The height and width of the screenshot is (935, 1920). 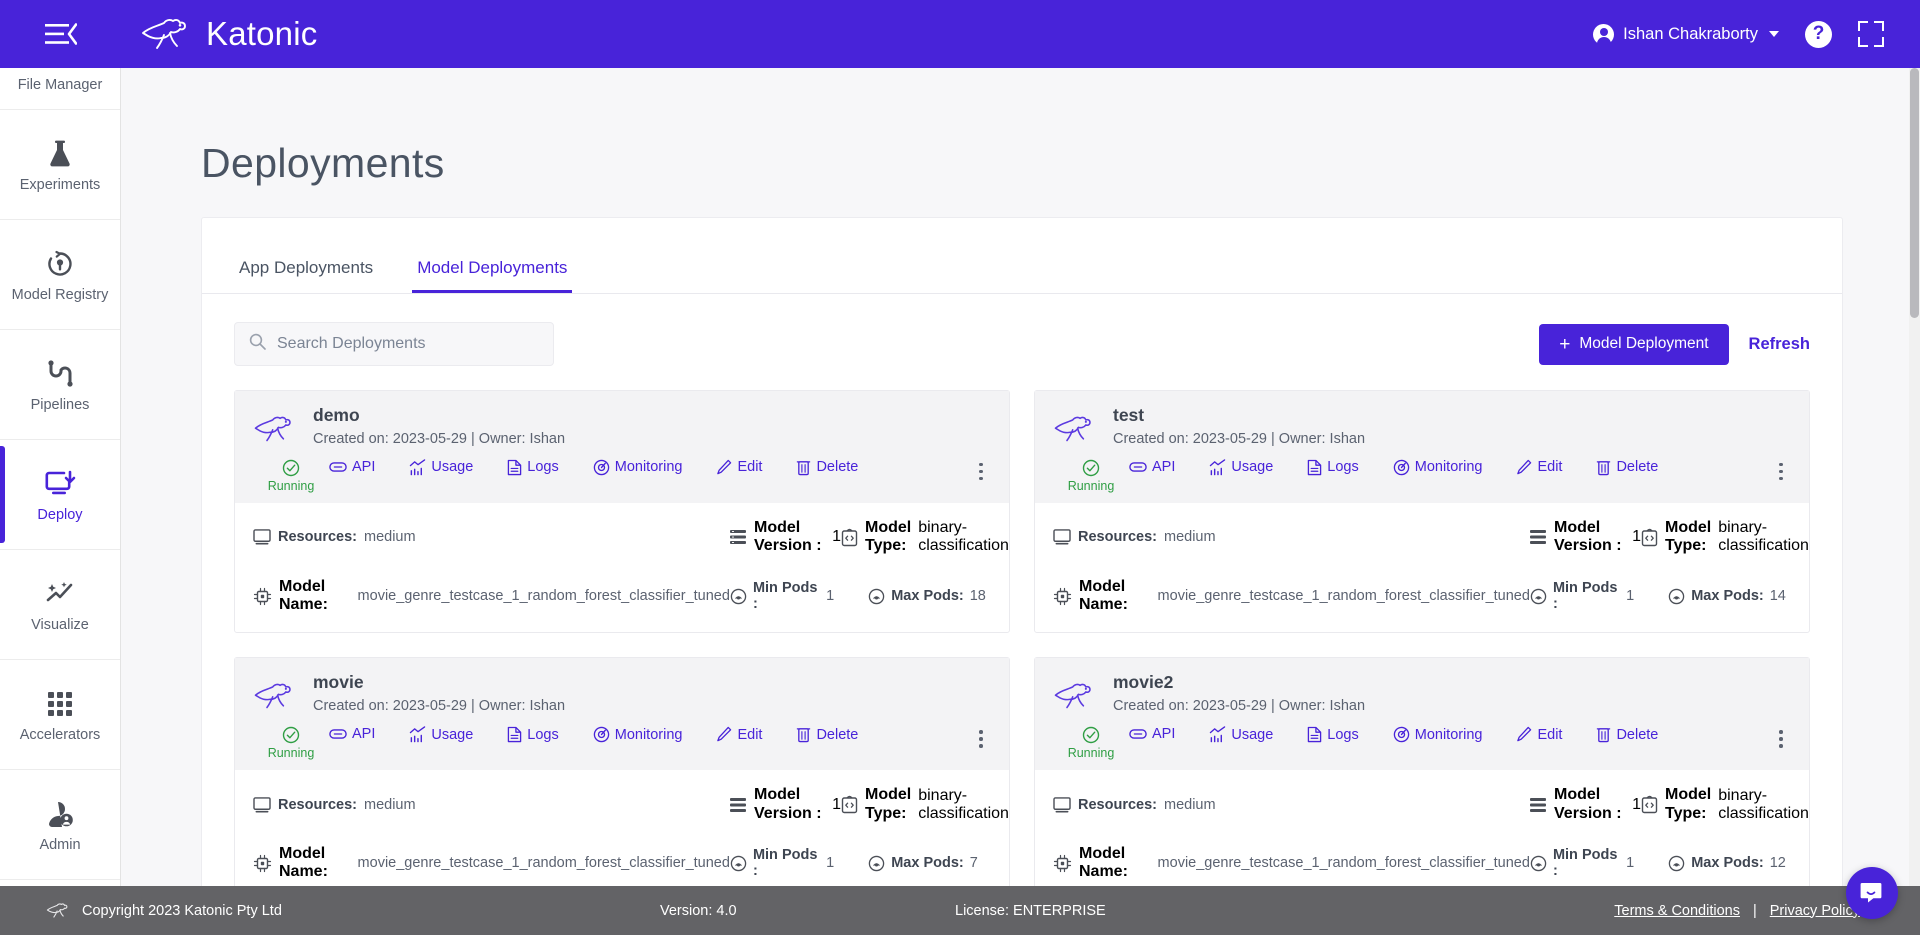 I want to click on trash-icon, so click(x=1604, y=735).